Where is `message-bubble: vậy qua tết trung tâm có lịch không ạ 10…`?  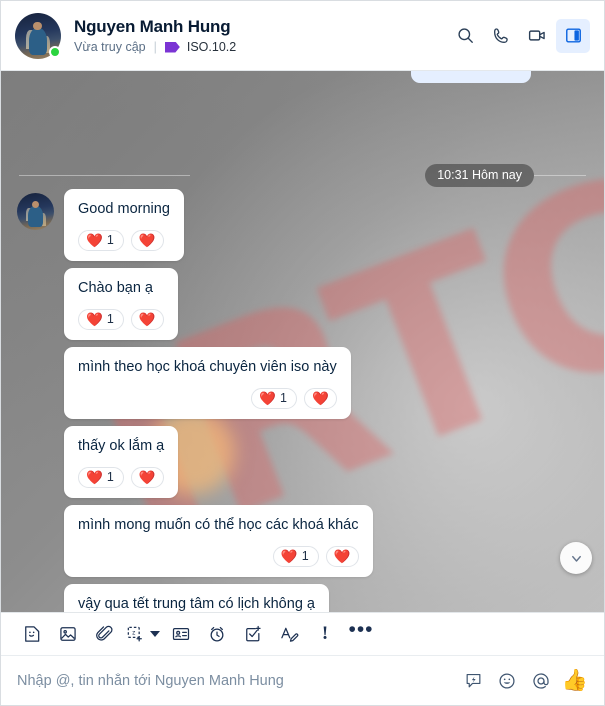
message-bubble: vậy qua tết trung tâm có lịch không ạ 10… is located at coordinates (196, 598).